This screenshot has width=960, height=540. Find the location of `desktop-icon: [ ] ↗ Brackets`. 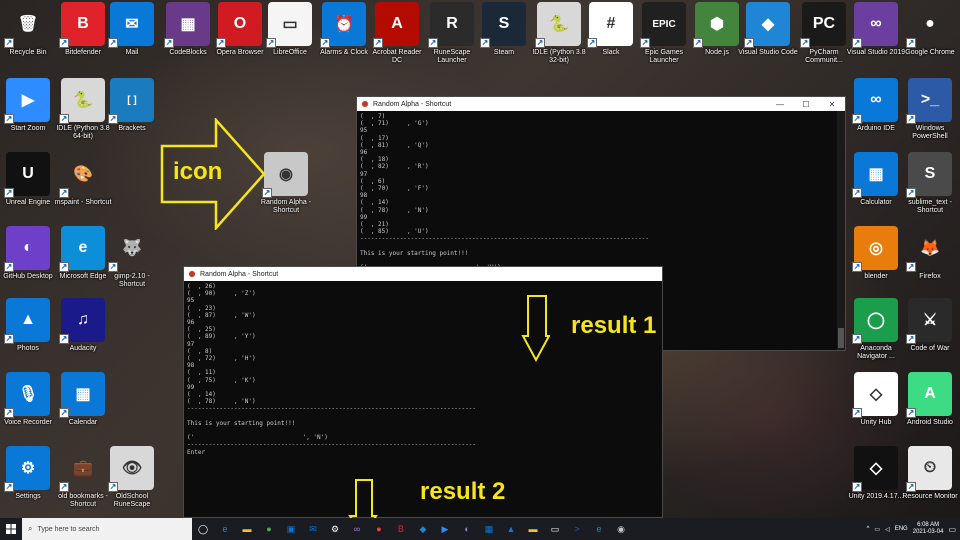

desktop-icon: [ ] ↗ Brackets is located at coordinates (132, 115).